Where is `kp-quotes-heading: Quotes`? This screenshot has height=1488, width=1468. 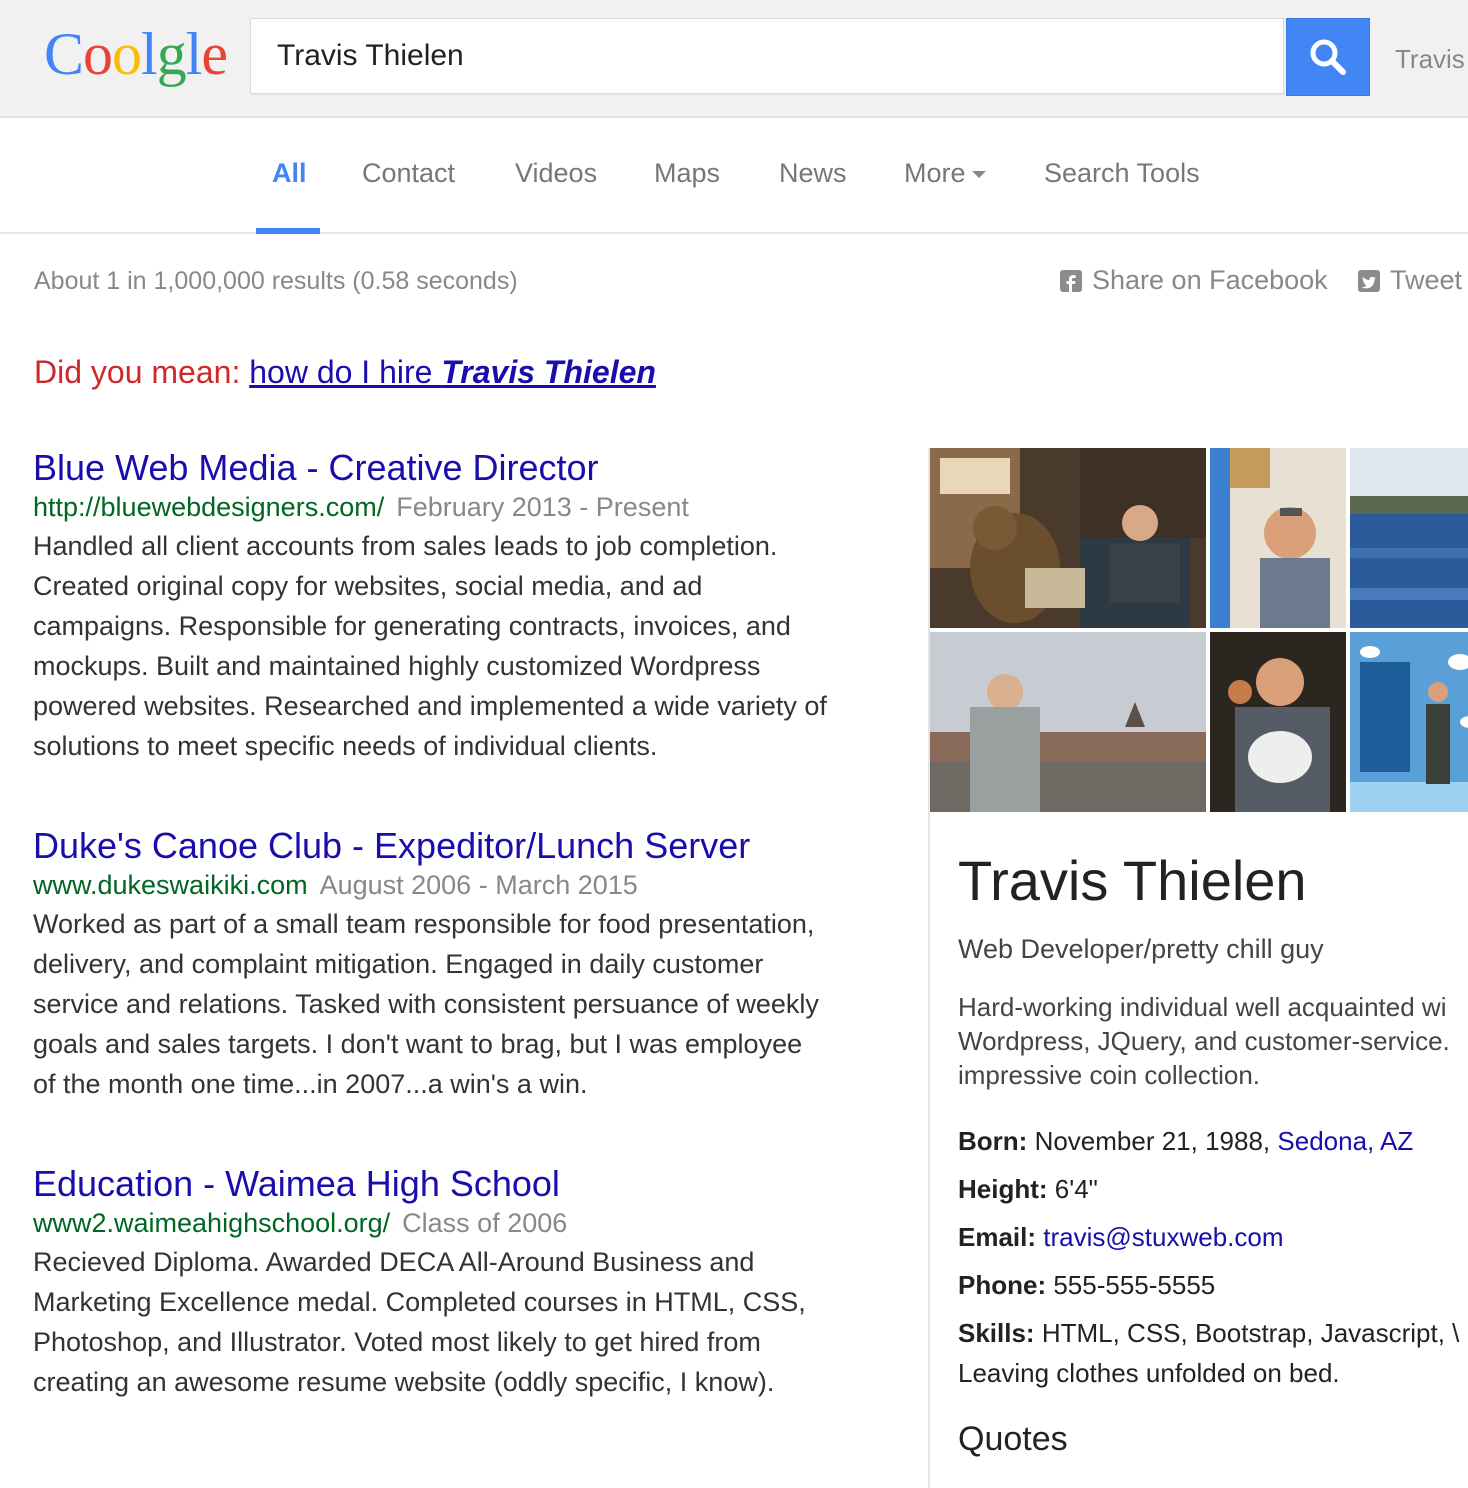 kp-quotes-heading: Quotes is located at coordinates (1013, 1439).